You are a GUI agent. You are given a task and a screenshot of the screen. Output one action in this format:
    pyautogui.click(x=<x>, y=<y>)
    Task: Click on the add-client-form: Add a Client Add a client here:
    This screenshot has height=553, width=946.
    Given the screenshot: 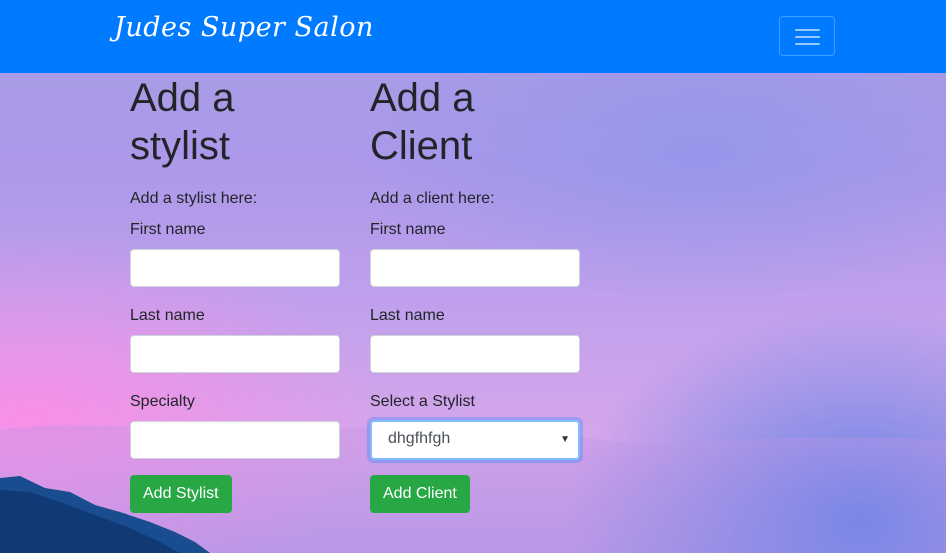 What is the action you would take?
    pyautogui.click(x=475, y=142)
    